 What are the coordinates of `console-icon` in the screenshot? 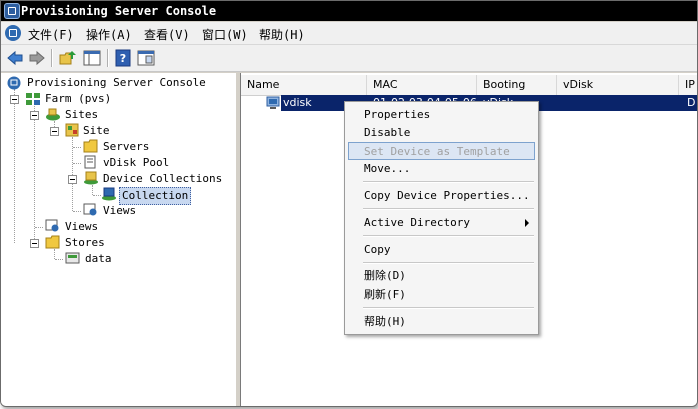 It's located at (14, 83).